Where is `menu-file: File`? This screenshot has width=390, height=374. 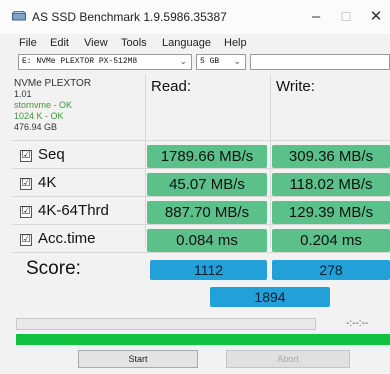
menu-file: File is located at coordinates (28, 43).